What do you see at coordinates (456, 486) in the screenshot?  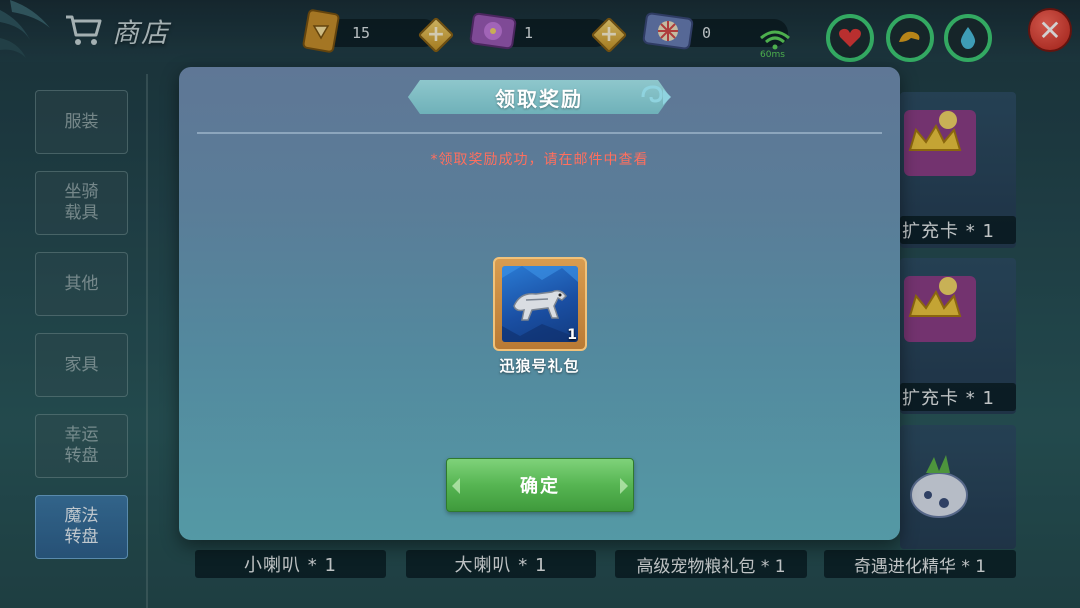 I see `arrow-left-decoration-icon` at bounding box center [456, 486].